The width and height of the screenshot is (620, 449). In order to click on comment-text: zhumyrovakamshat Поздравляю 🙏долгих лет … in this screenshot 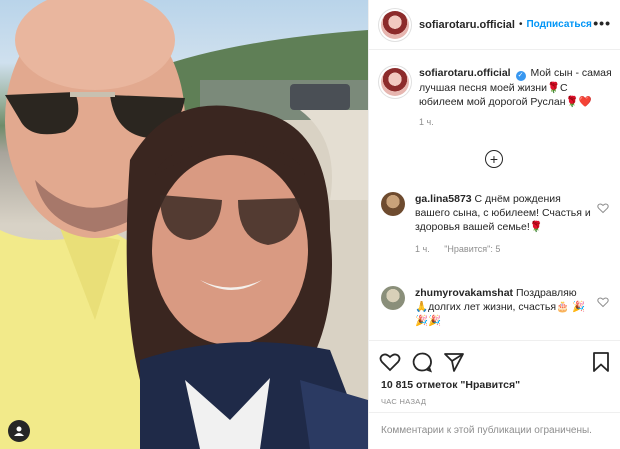, I will do `click(503, 307)`.